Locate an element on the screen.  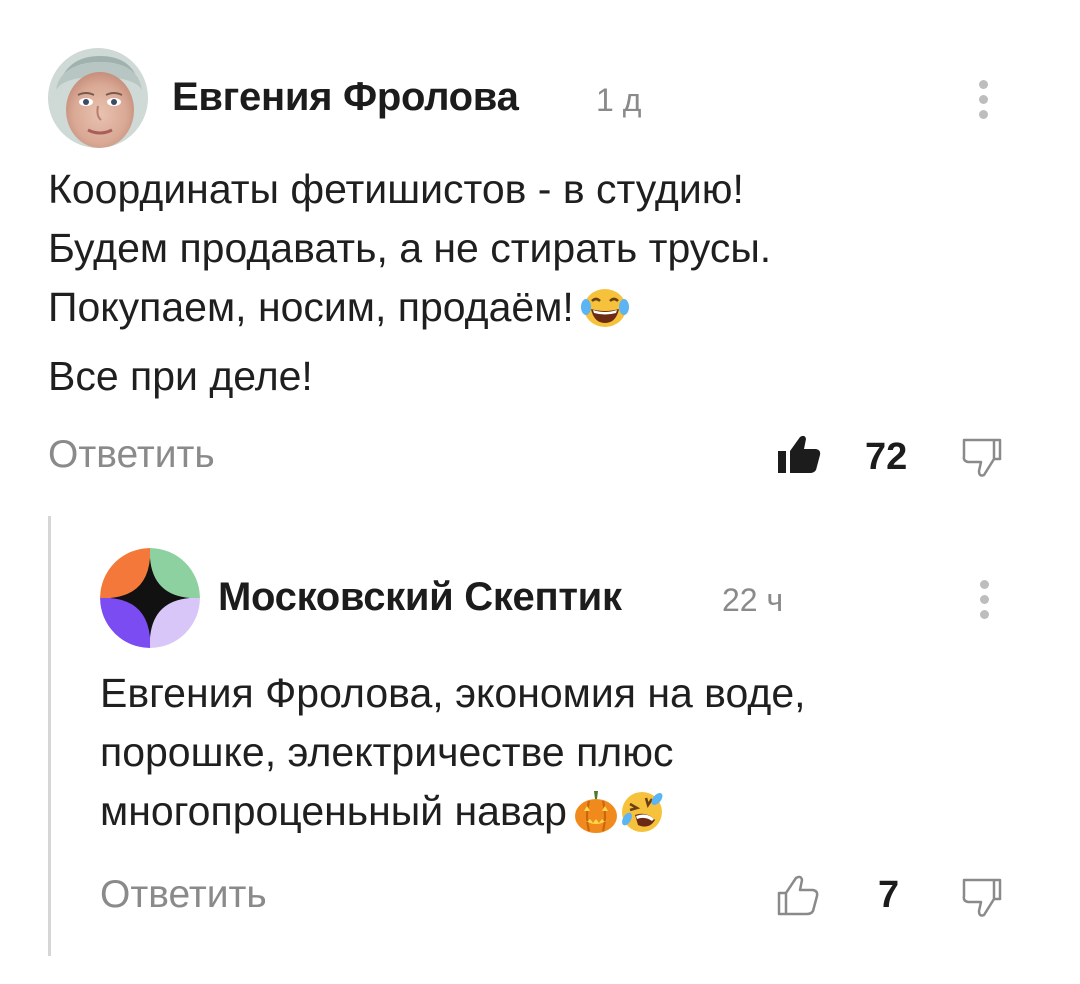
jack-o-lantern-icon is located at coordinates (596, 820).